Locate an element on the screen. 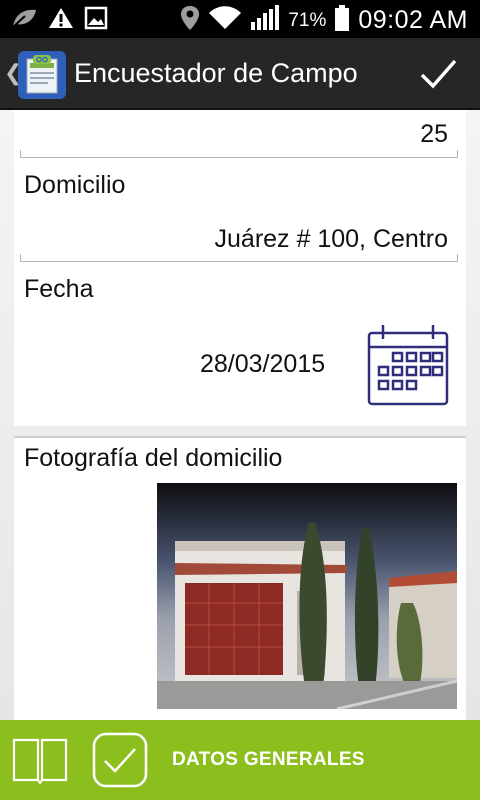 Image resolution: width=480 pixels, height=800 pixels. section-label: DATOS GENERALES is located at coordinates (268, 760).